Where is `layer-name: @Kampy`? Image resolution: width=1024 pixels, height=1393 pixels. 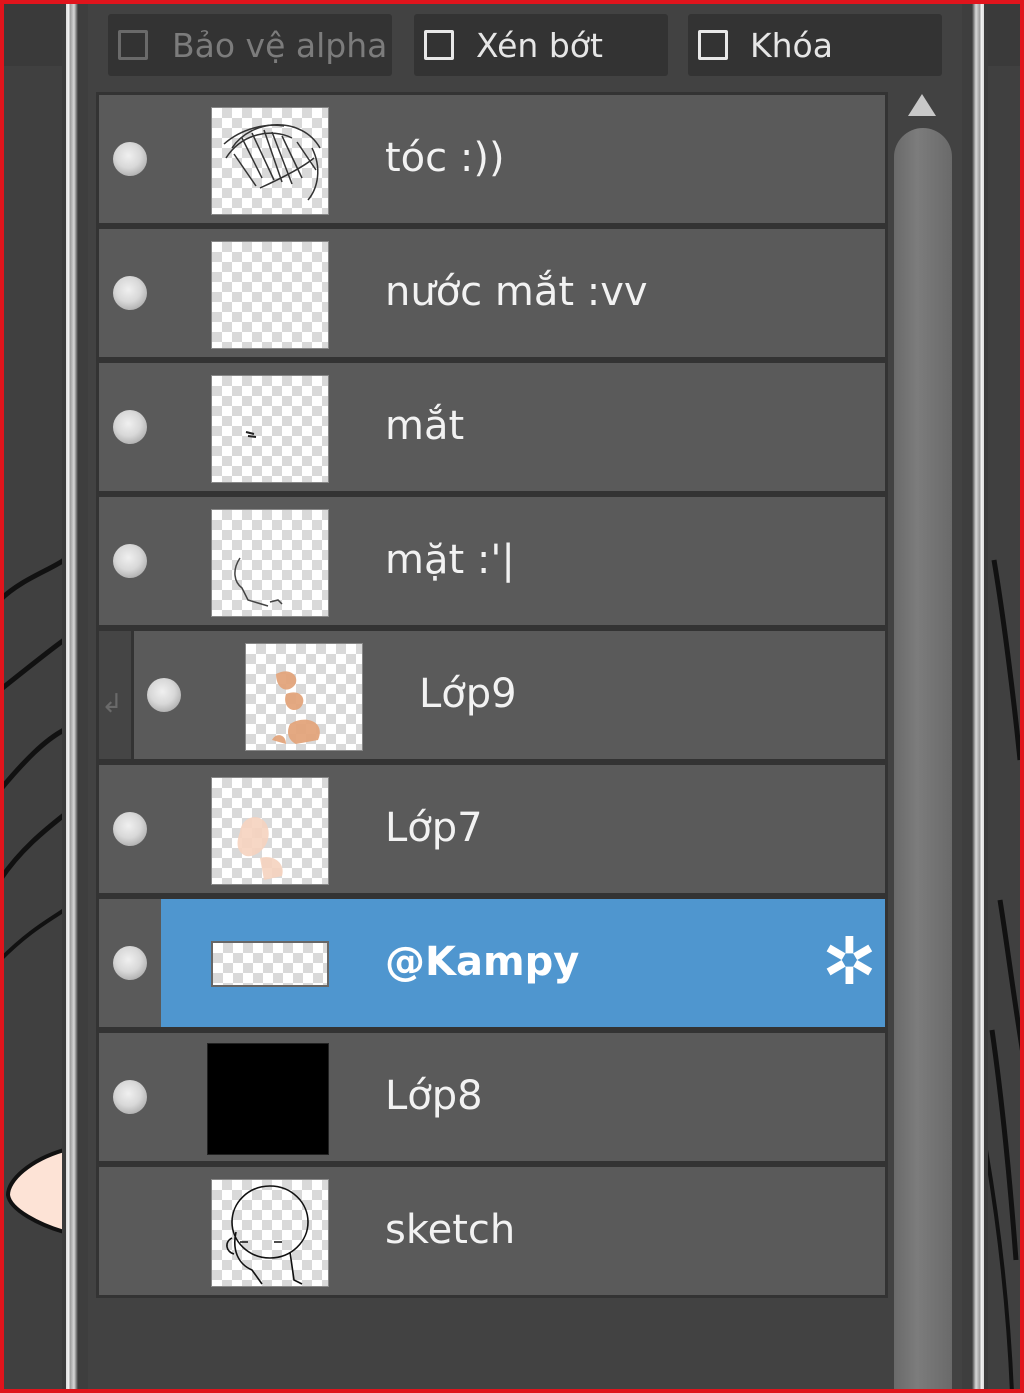 layer-name: @Kampy is located at coordinates (482, 962).